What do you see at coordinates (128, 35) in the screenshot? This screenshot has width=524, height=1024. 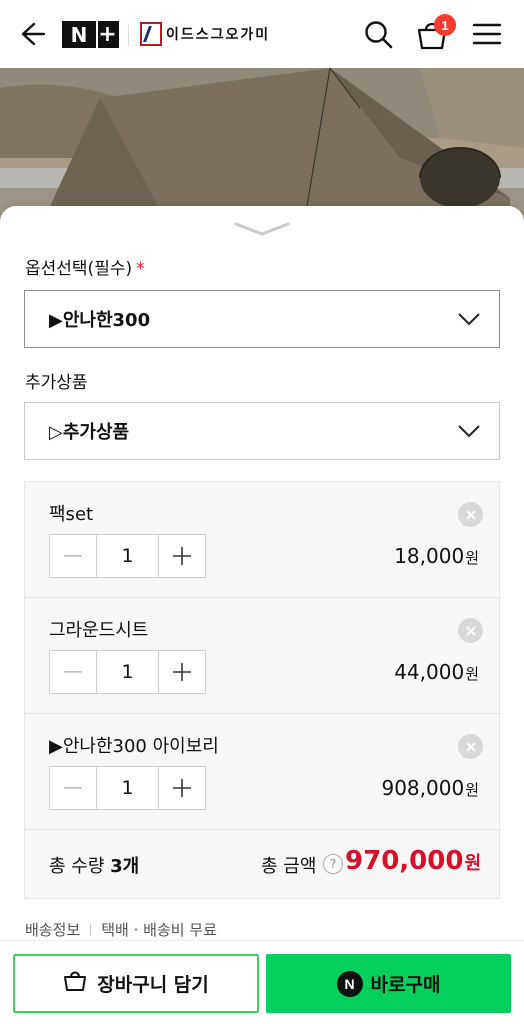 I see `header-divider` at bounding box center [128, 35].